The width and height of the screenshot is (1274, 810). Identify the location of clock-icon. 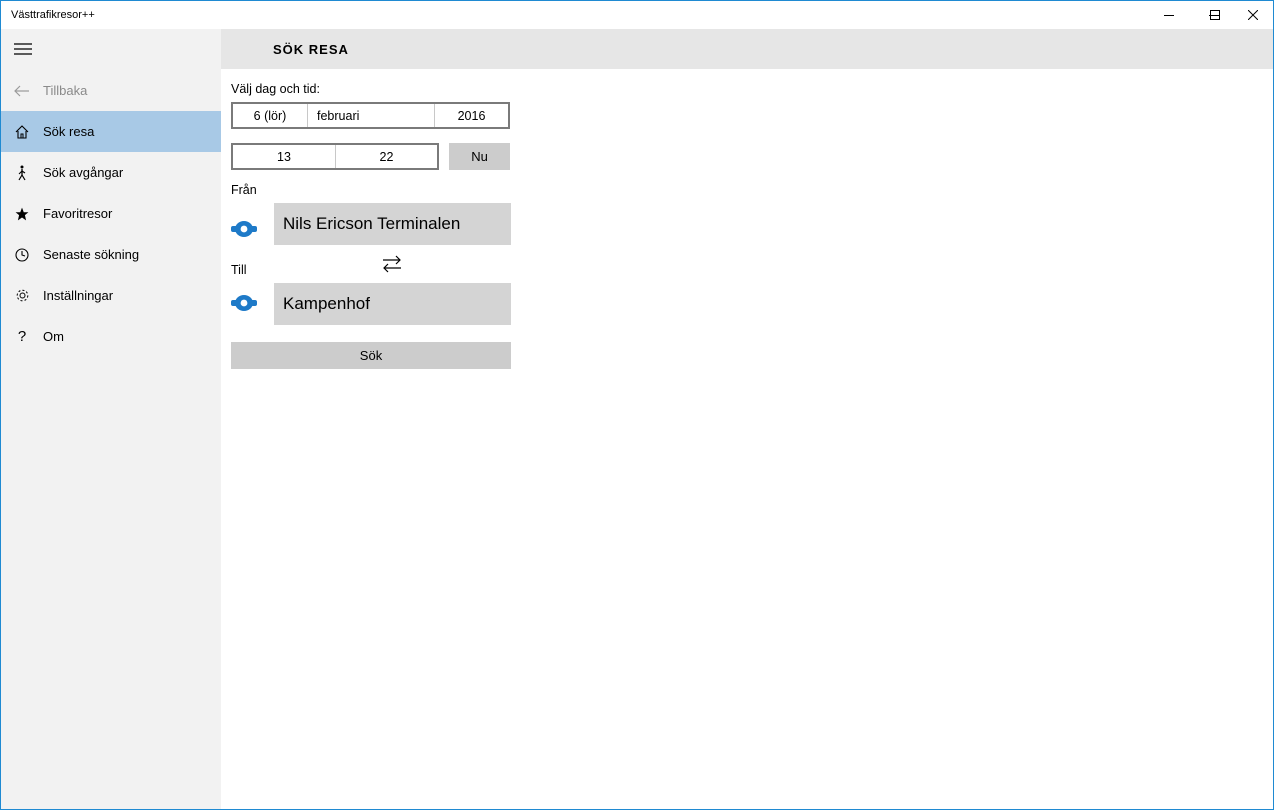
(22, 254).